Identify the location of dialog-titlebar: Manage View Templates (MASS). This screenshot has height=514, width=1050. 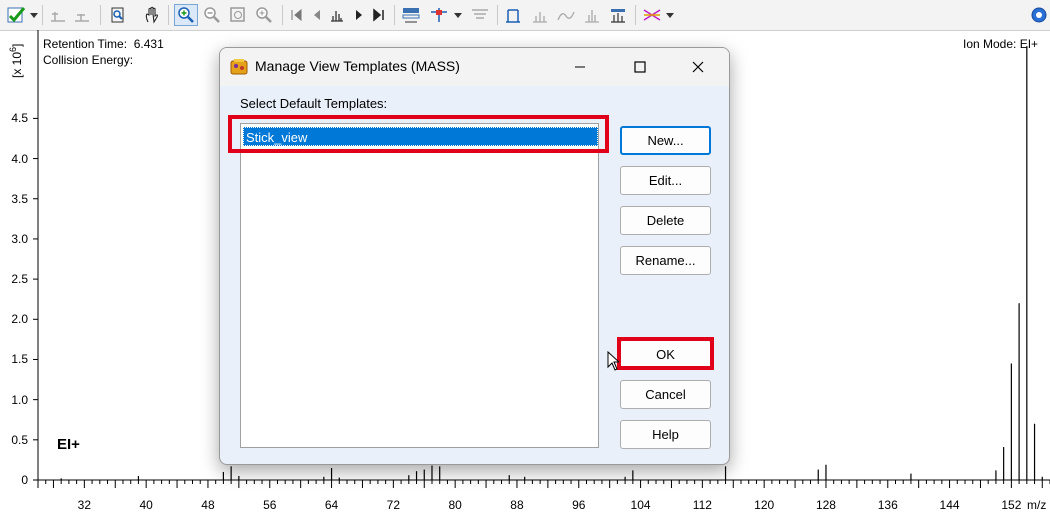
(474, 67).